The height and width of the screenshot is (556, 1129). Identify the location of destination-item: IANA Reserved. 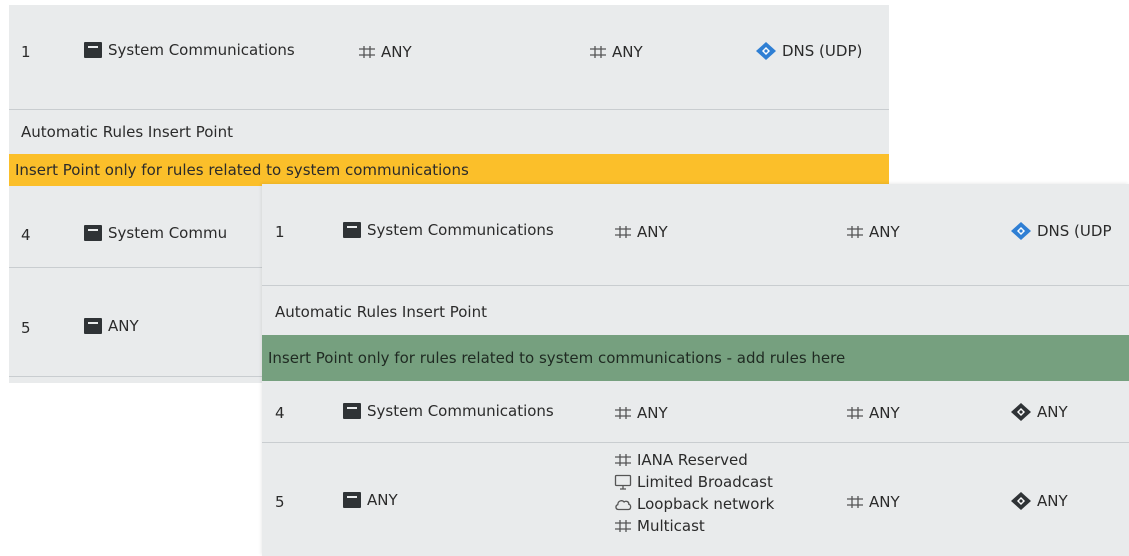
(681, 460).